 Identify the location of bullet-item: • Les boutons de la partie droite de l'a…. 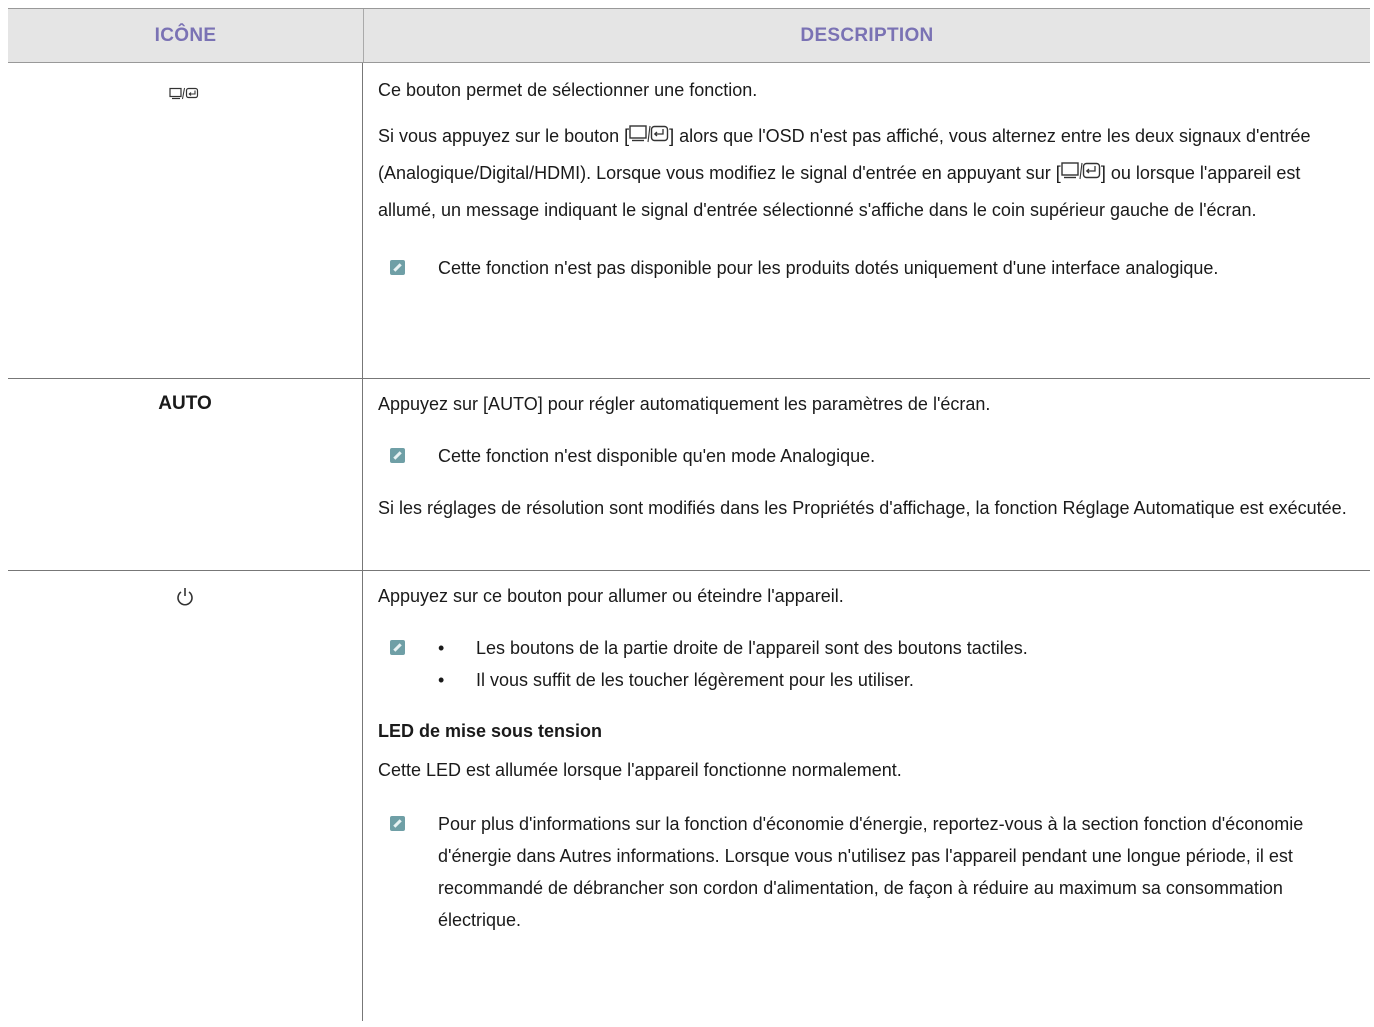
(869, 648).